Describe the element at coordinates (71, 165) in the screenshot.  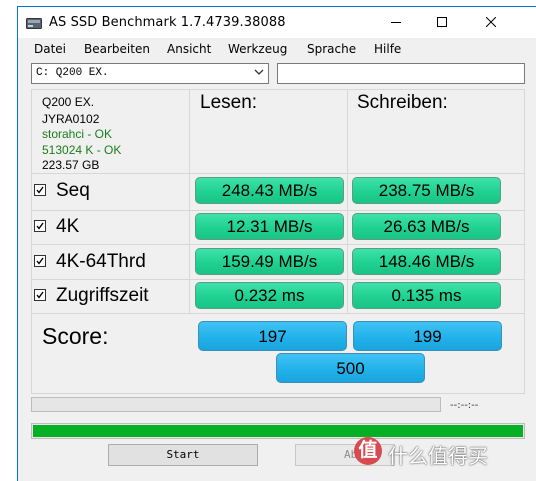
I see `drive-capacity: 223.57 GB` at that location.